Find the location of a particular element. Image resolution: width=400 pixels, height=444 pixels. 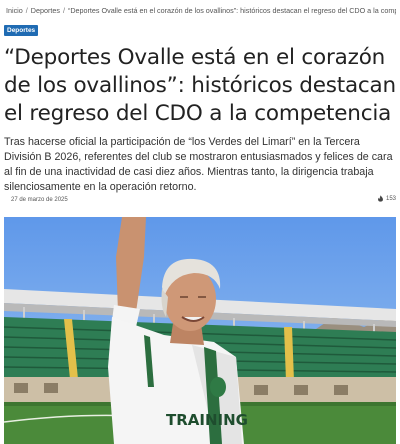

flame-icon is located at coordinates (380, 198).